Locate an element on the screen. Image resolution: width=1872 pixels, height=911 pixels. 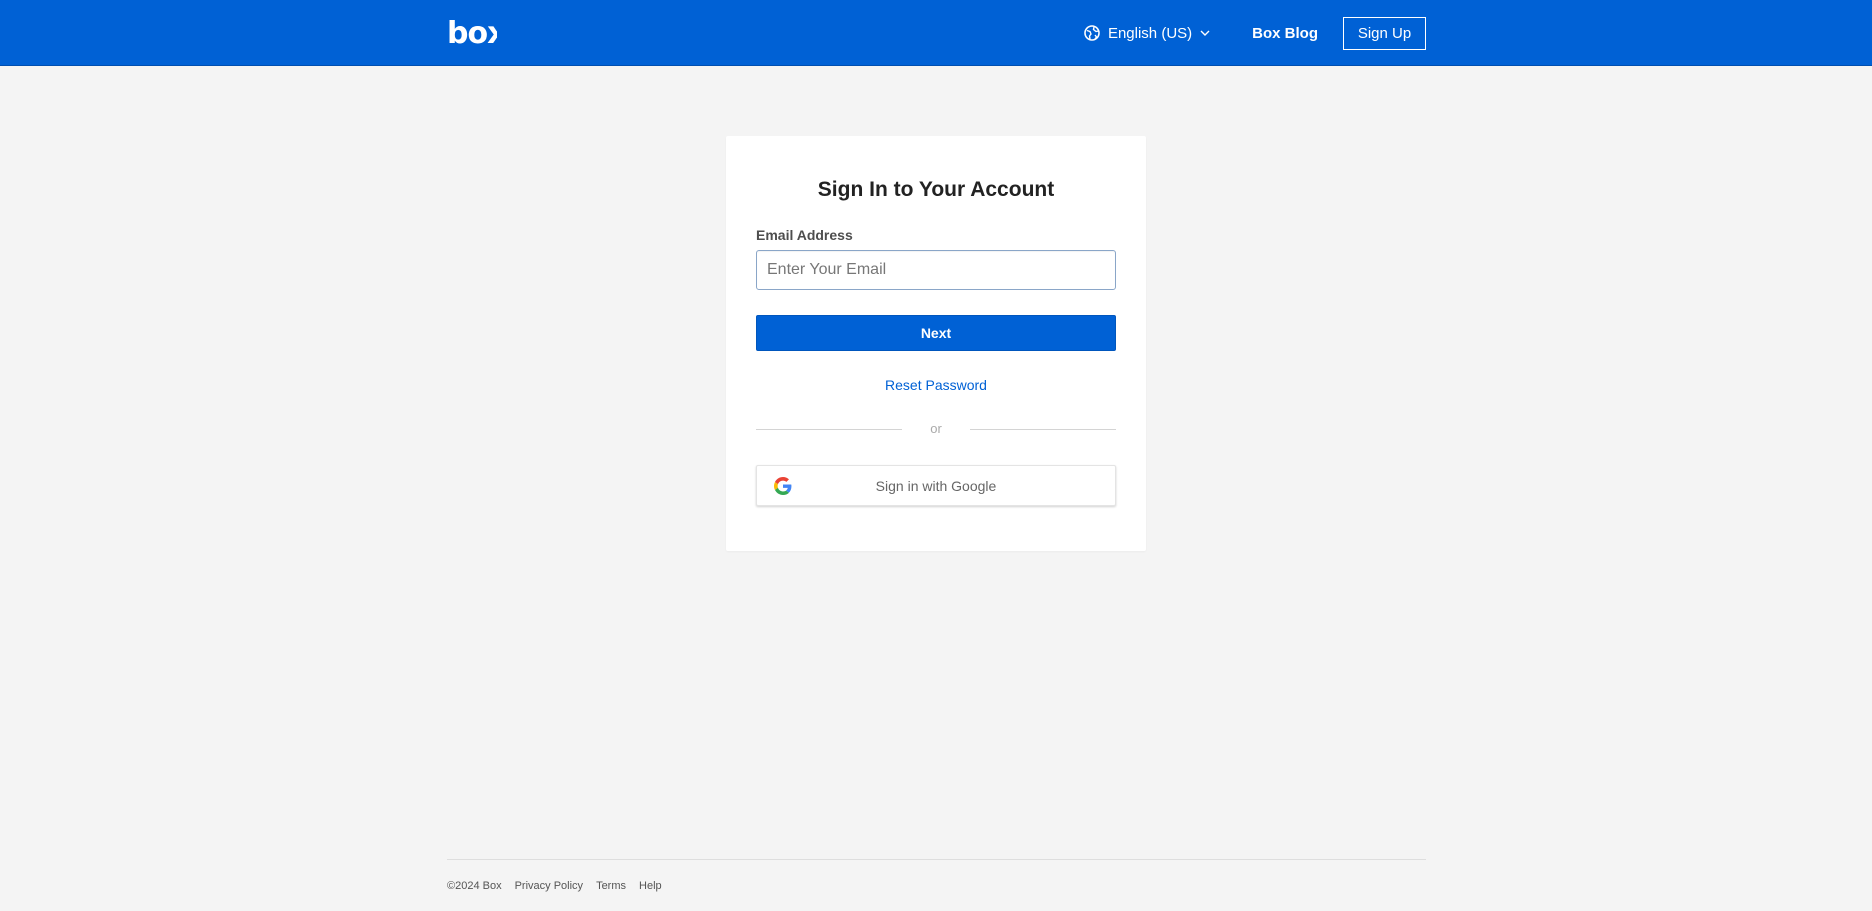
or-divider: or is located at coordinates (936, 429).